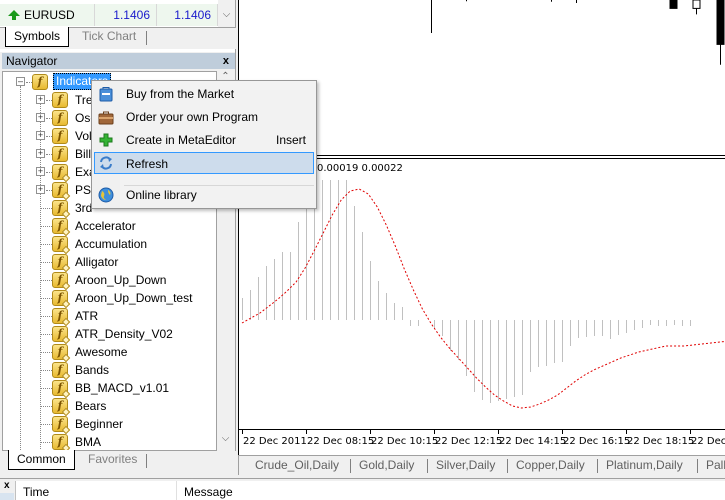 The height and width of the screenshot is (500, 725). I want to click on navigator-header: Navigator x, so click(118, 61).